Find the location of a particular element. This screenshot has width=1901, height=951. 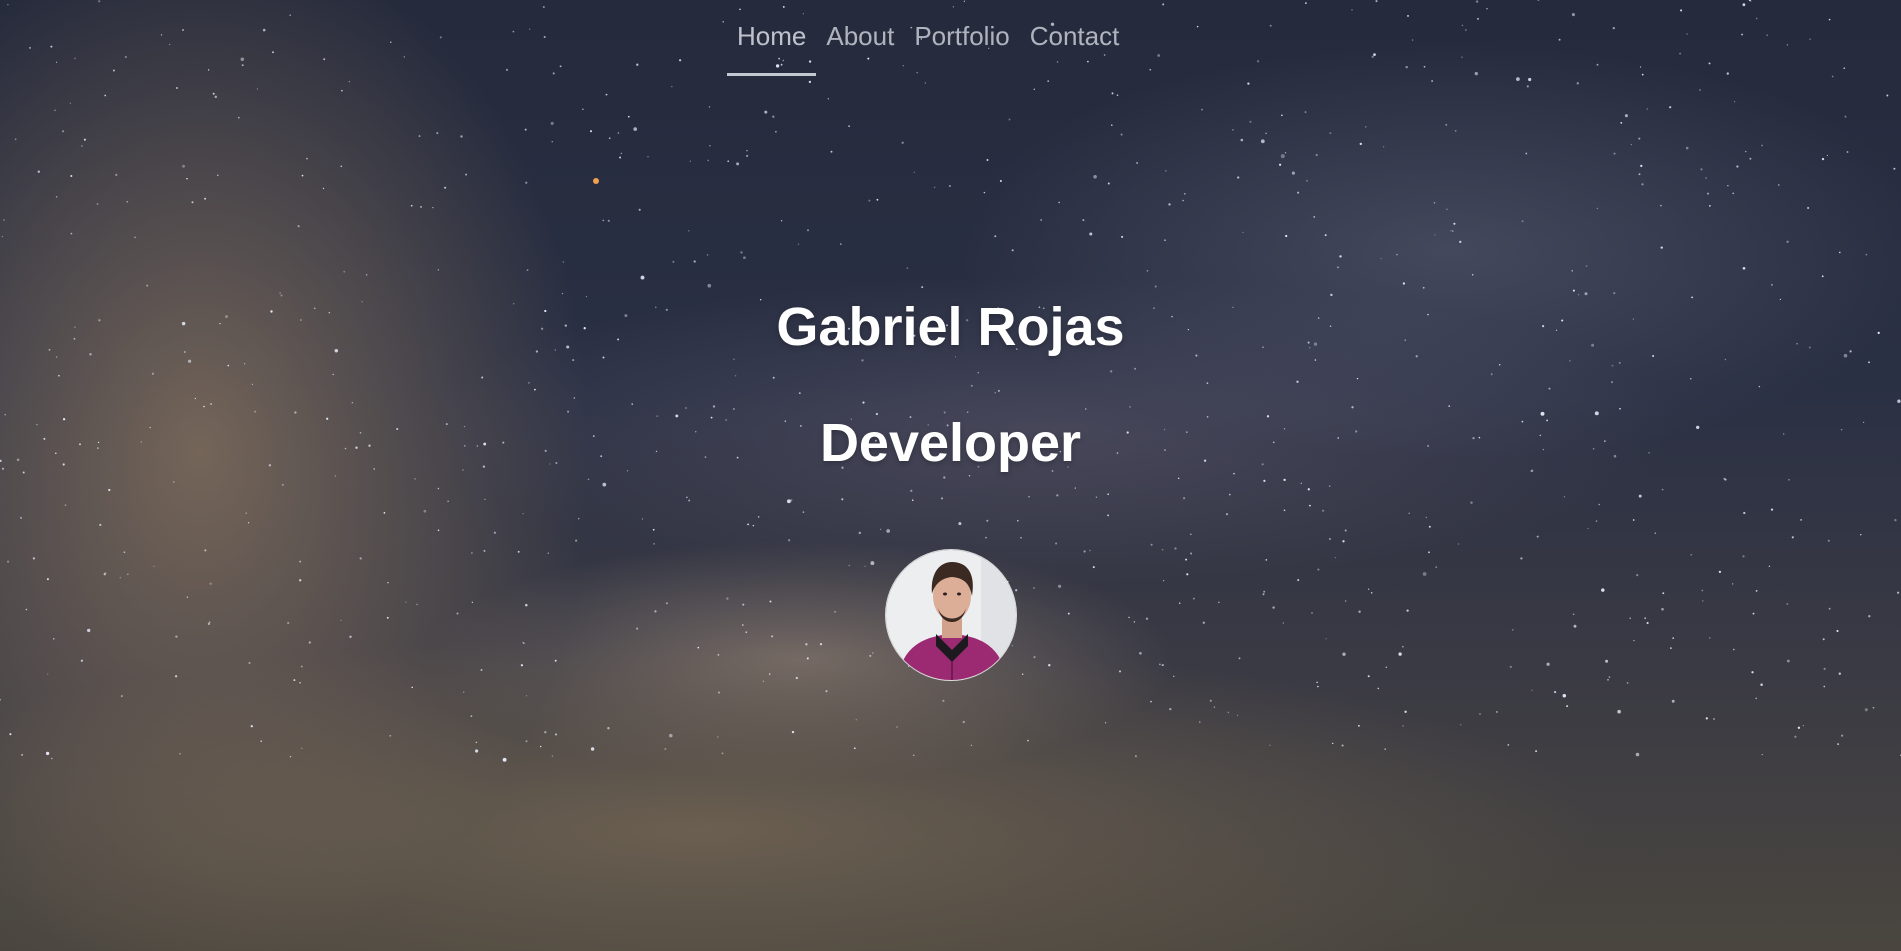

nav-about: About is located at coordinates (860, 47).